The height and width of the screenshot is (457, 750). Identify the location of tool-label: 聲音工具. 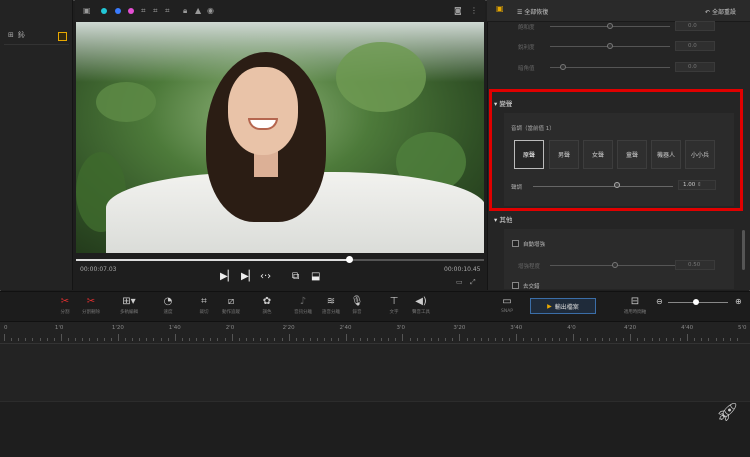
(421, 312).